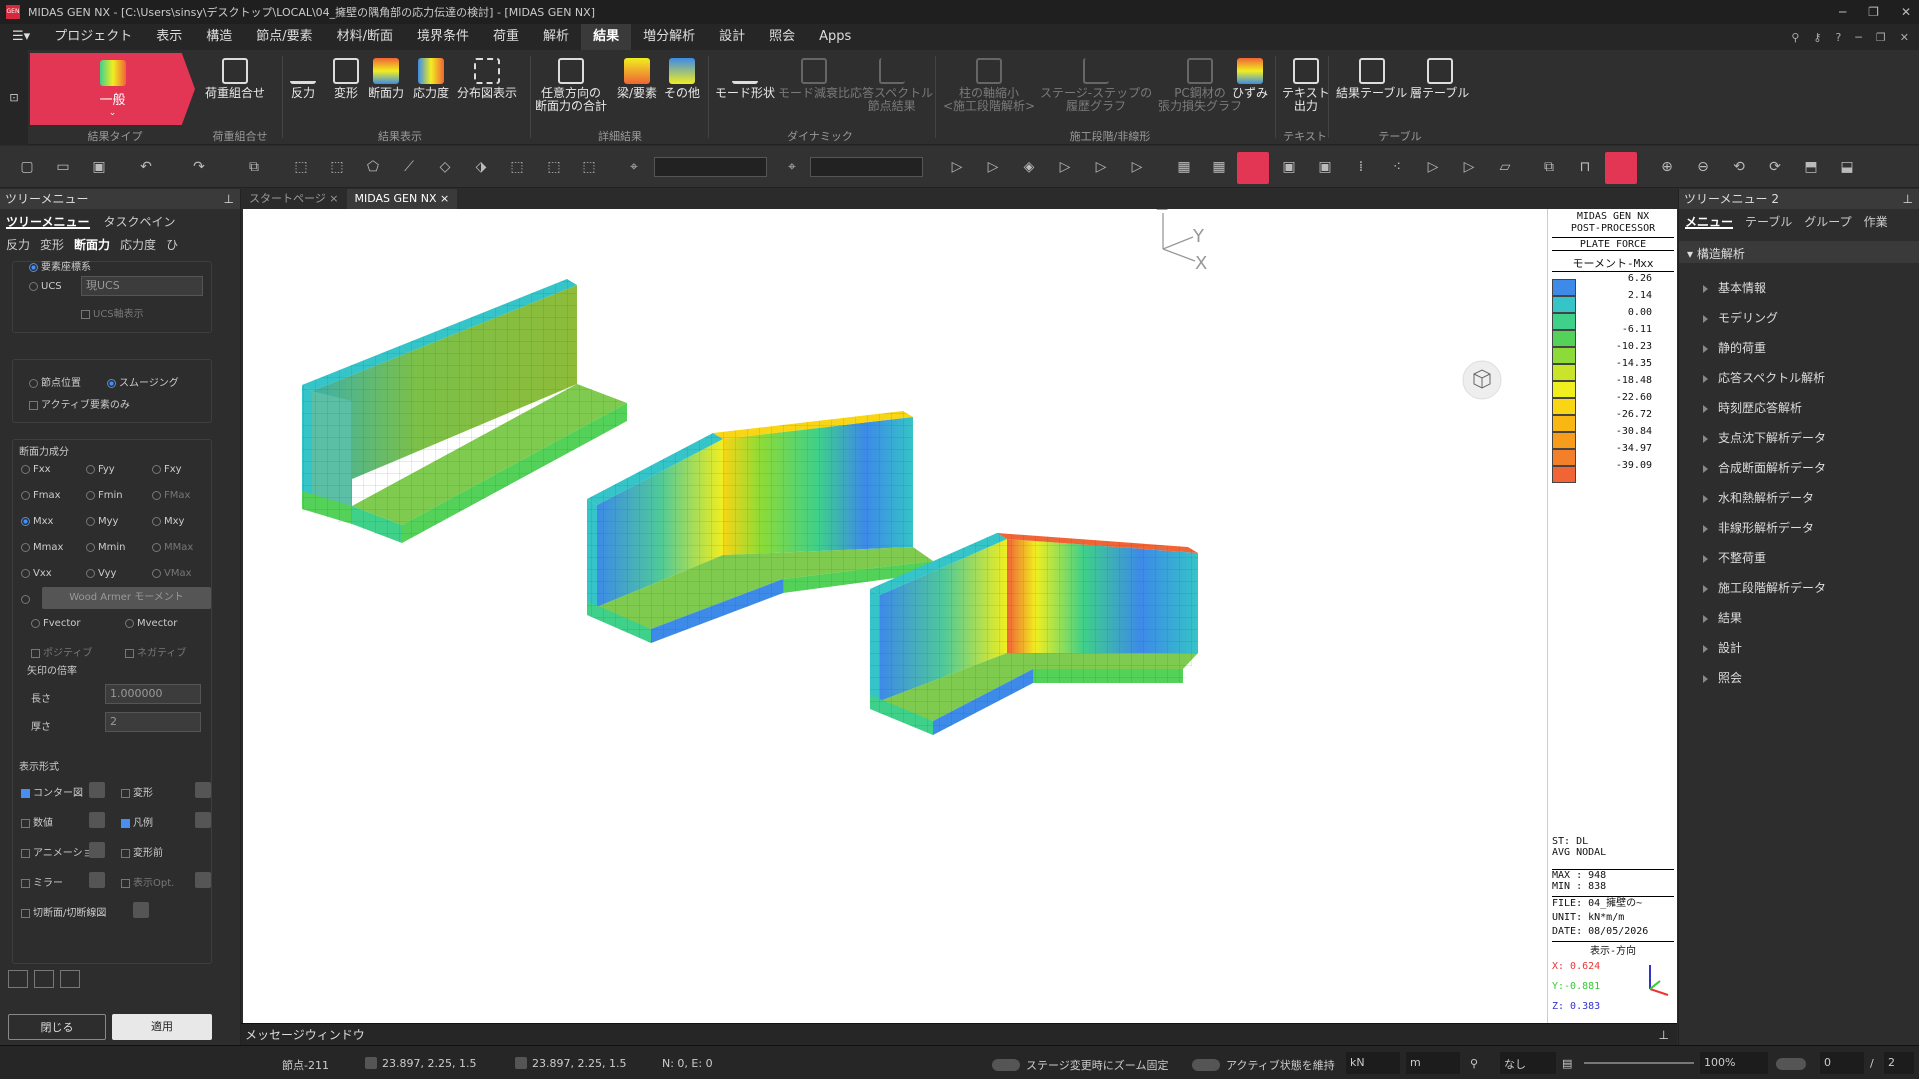  What do you see at coordinates (637, 79) in the screenshot?
I see `beam-element-button: 梁/要素` at bounding box center [637, 79].